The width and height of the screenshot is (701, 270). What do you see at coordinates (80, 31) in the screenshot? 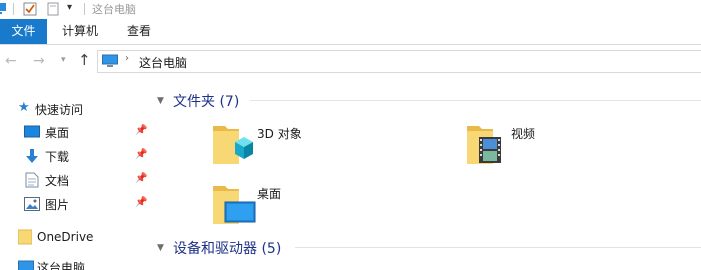
I see `tab-computer: 计算机` at bounding box center [80, 31].